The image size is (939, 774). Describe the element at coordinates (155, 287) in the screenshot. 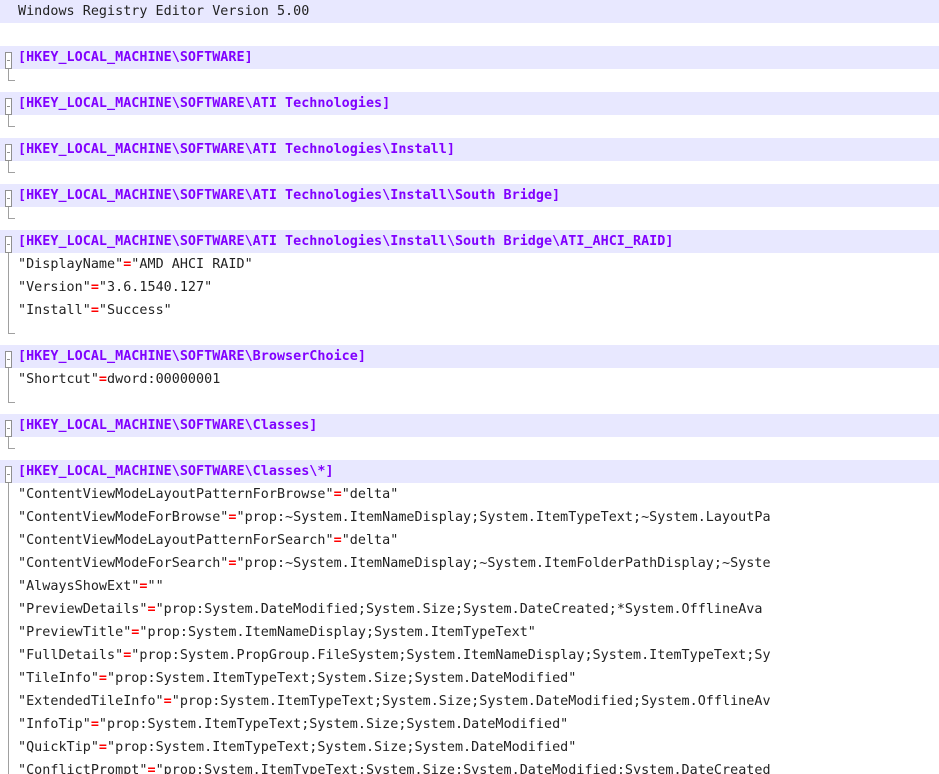

I see `value-data: "3.6.1540.127"` at that location.